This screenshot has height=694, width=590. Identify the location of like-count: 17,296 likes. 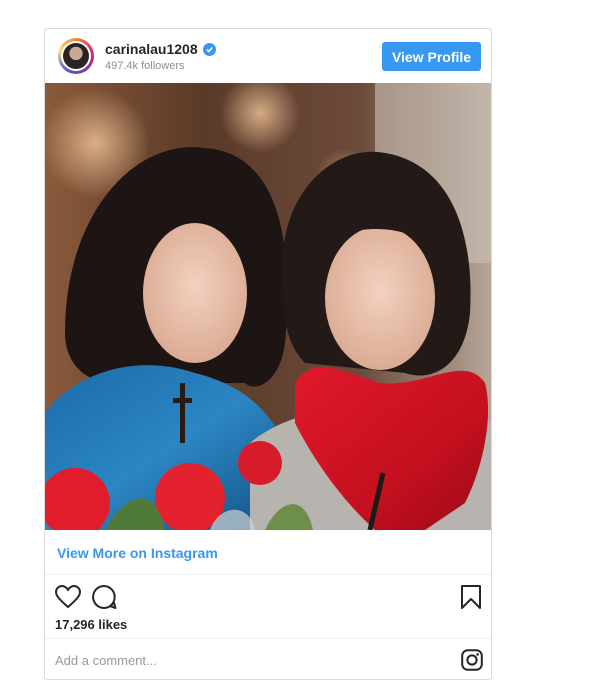
(91, 624).